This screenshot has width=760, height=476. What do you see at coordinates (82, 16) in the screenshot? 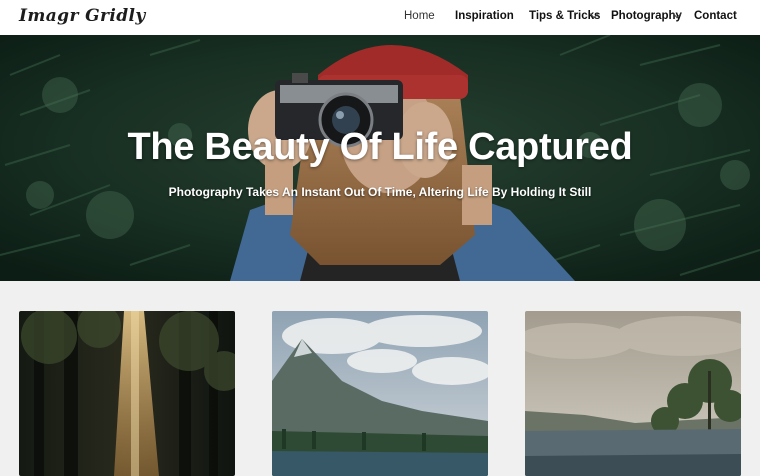
I see `site-logo: Imagr Gridly` at bounding box center [82, 16].